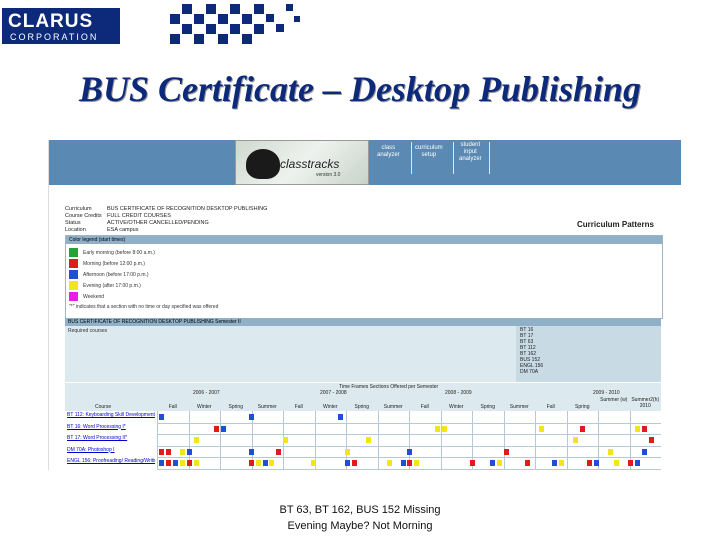 The width and height of the screenshot is (720, 540). I want to click on info-value: FULL CREDIT COURSES, so click(139, 216).